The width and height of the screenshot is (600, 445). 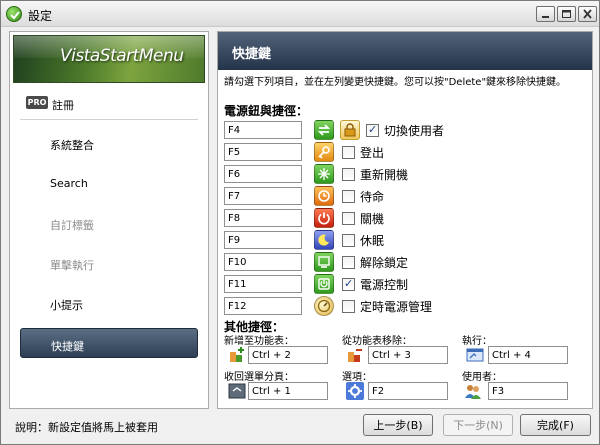 What do you see at coordinates (348, 218) in the screenshot?
I see `checkbox-shutdown` at bounding box center [348, 218].